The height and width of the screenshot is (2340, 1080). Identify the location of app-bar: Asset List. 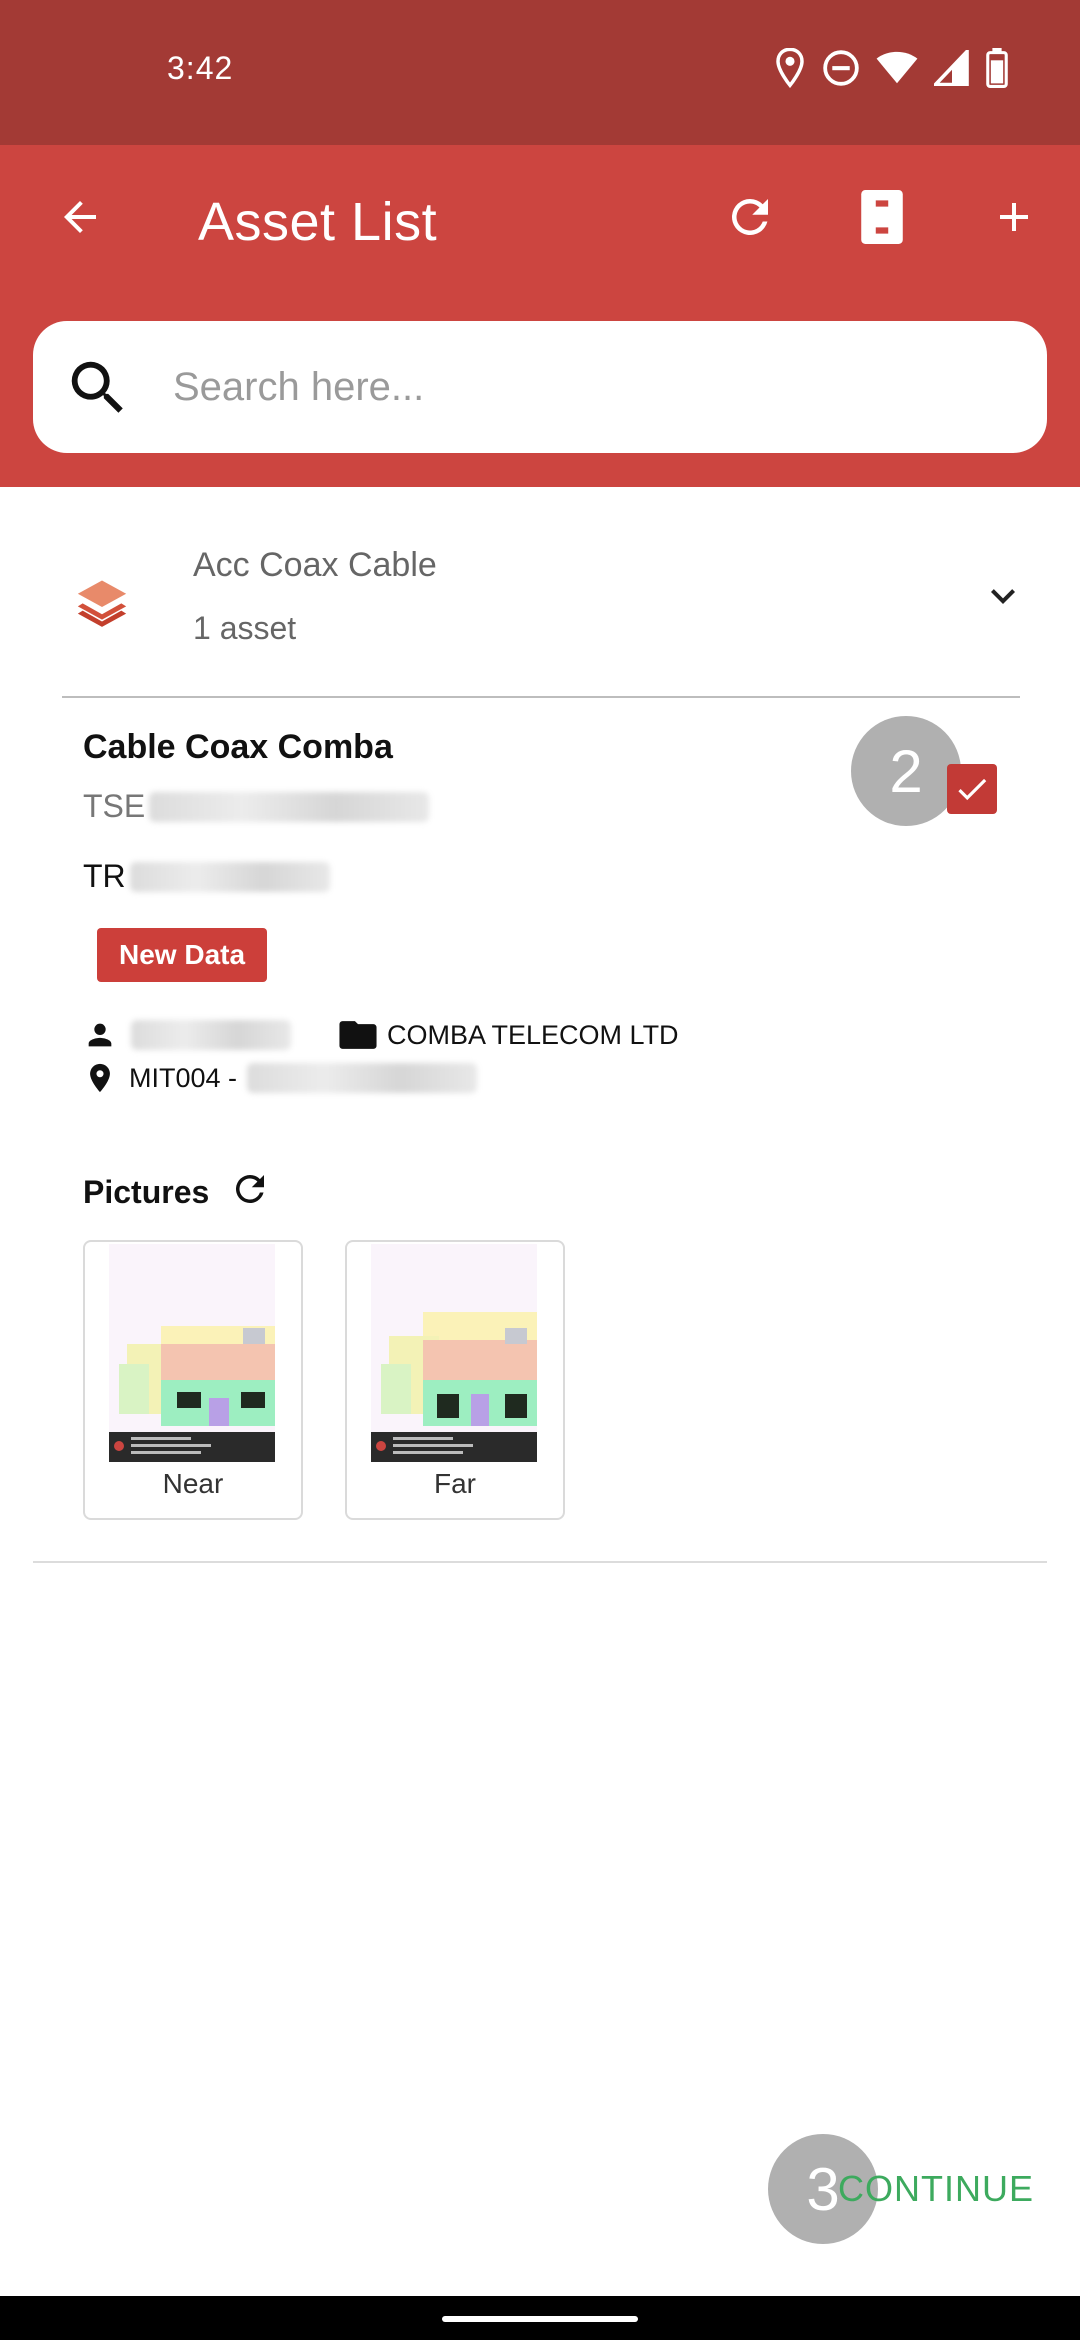
(540, 316).